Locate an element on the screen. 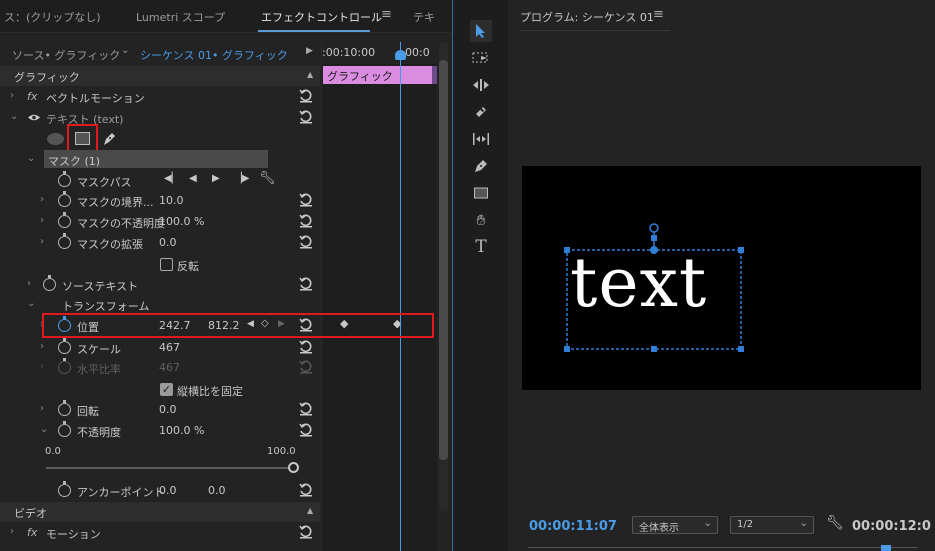 The image size is (935, 551). graphic-section-label: グラフィック is located at coordinates (47, 77).